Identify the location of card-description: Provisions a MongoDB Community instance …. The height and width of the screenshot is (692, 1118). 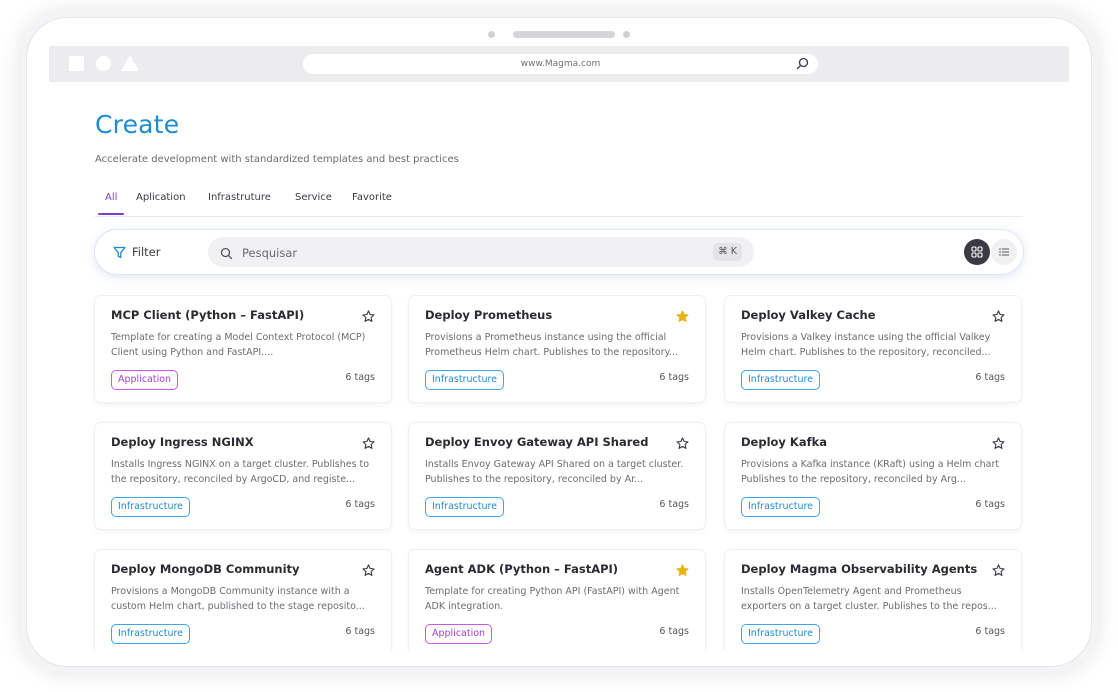
(238, 599).